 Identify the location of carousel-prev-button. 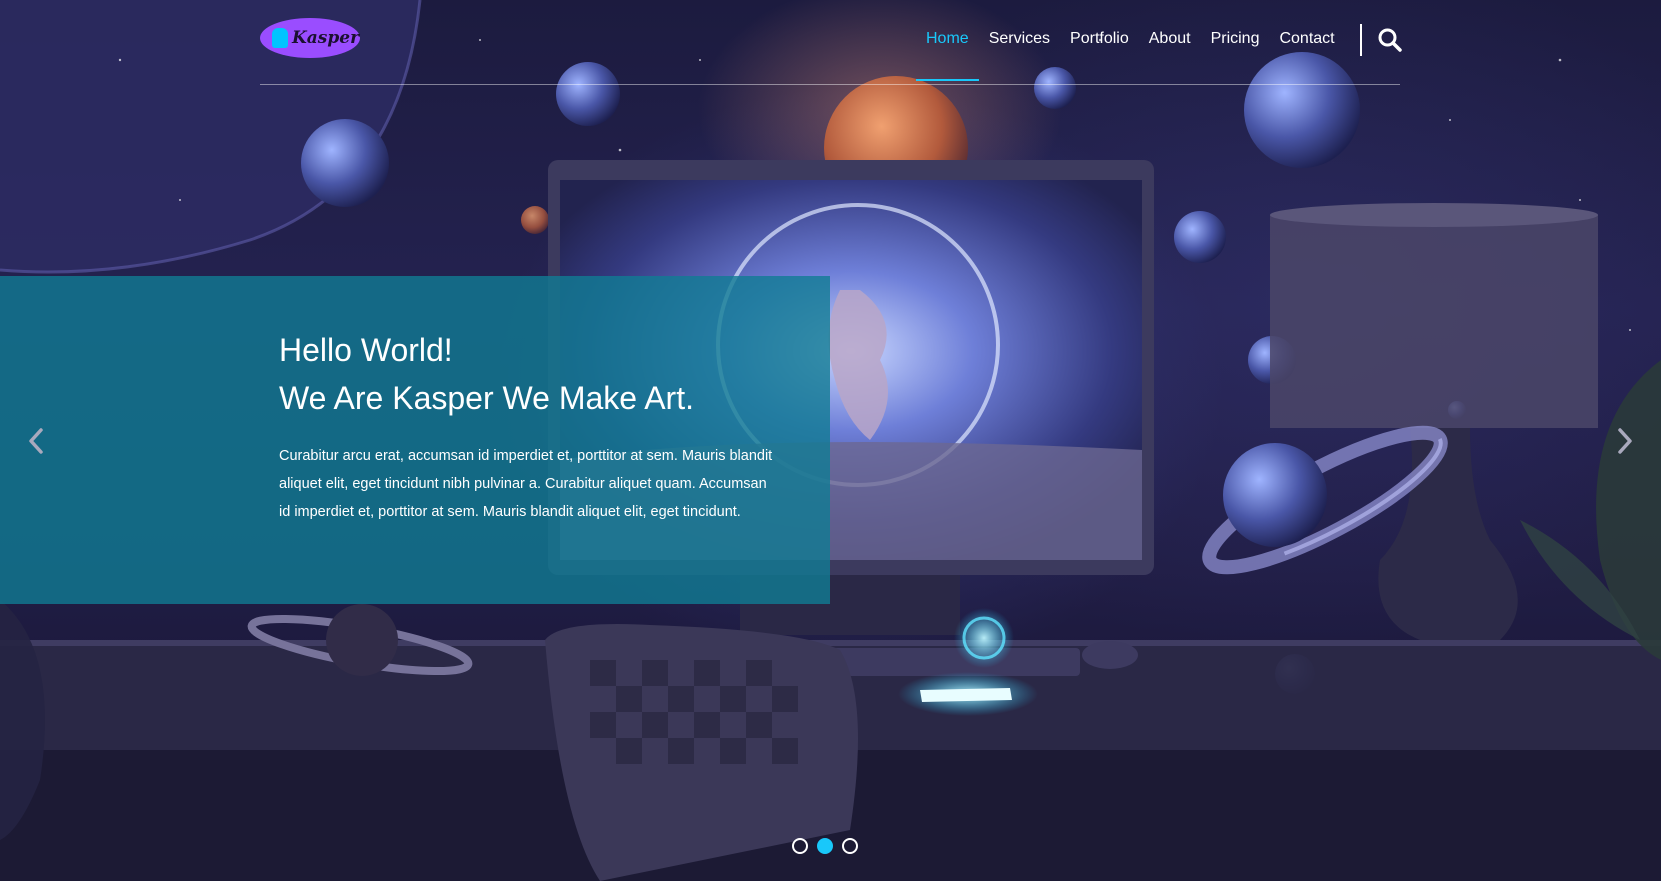
(37, 441).